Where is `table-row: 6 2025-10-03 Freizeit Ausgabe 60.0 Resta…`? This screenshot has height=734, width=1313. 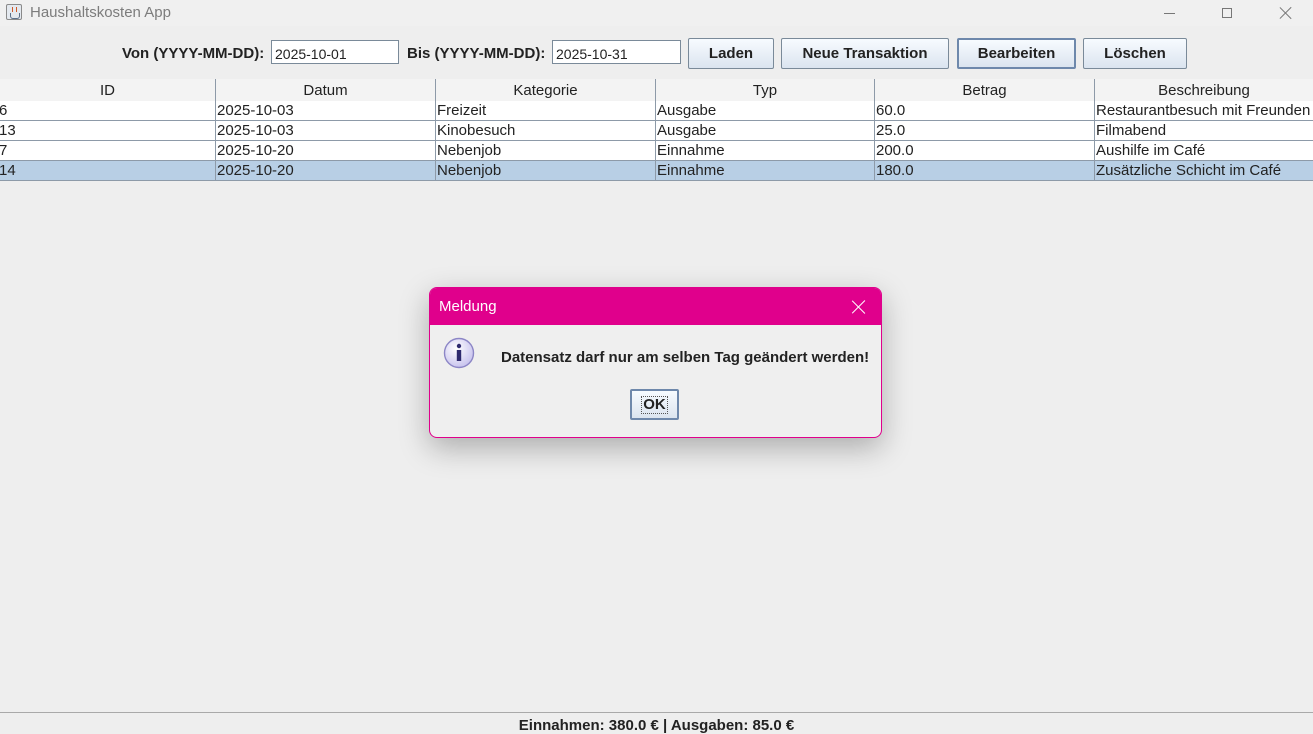
table-row: 6 2025-10-03 Freizeit Ausgabe 60.0 Resta… is located at coordinates (656, 111).